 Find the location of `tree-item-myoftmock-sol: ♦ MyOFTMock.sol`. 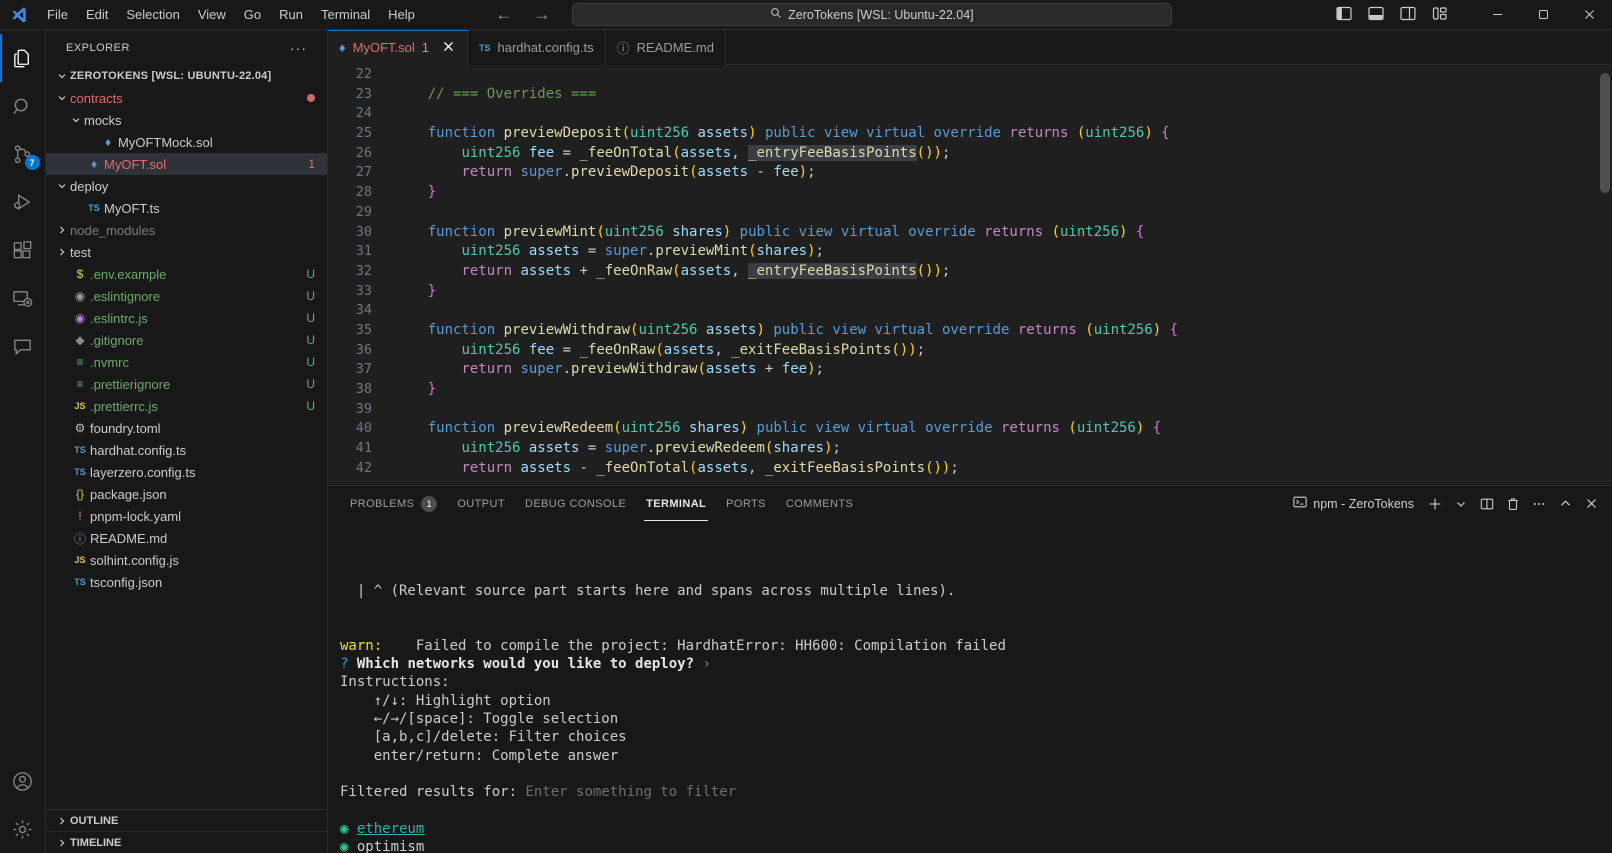

tree-item-myoftmock-sol: ♦ MyOFTMock.sol is located at coordinates (186, 142).